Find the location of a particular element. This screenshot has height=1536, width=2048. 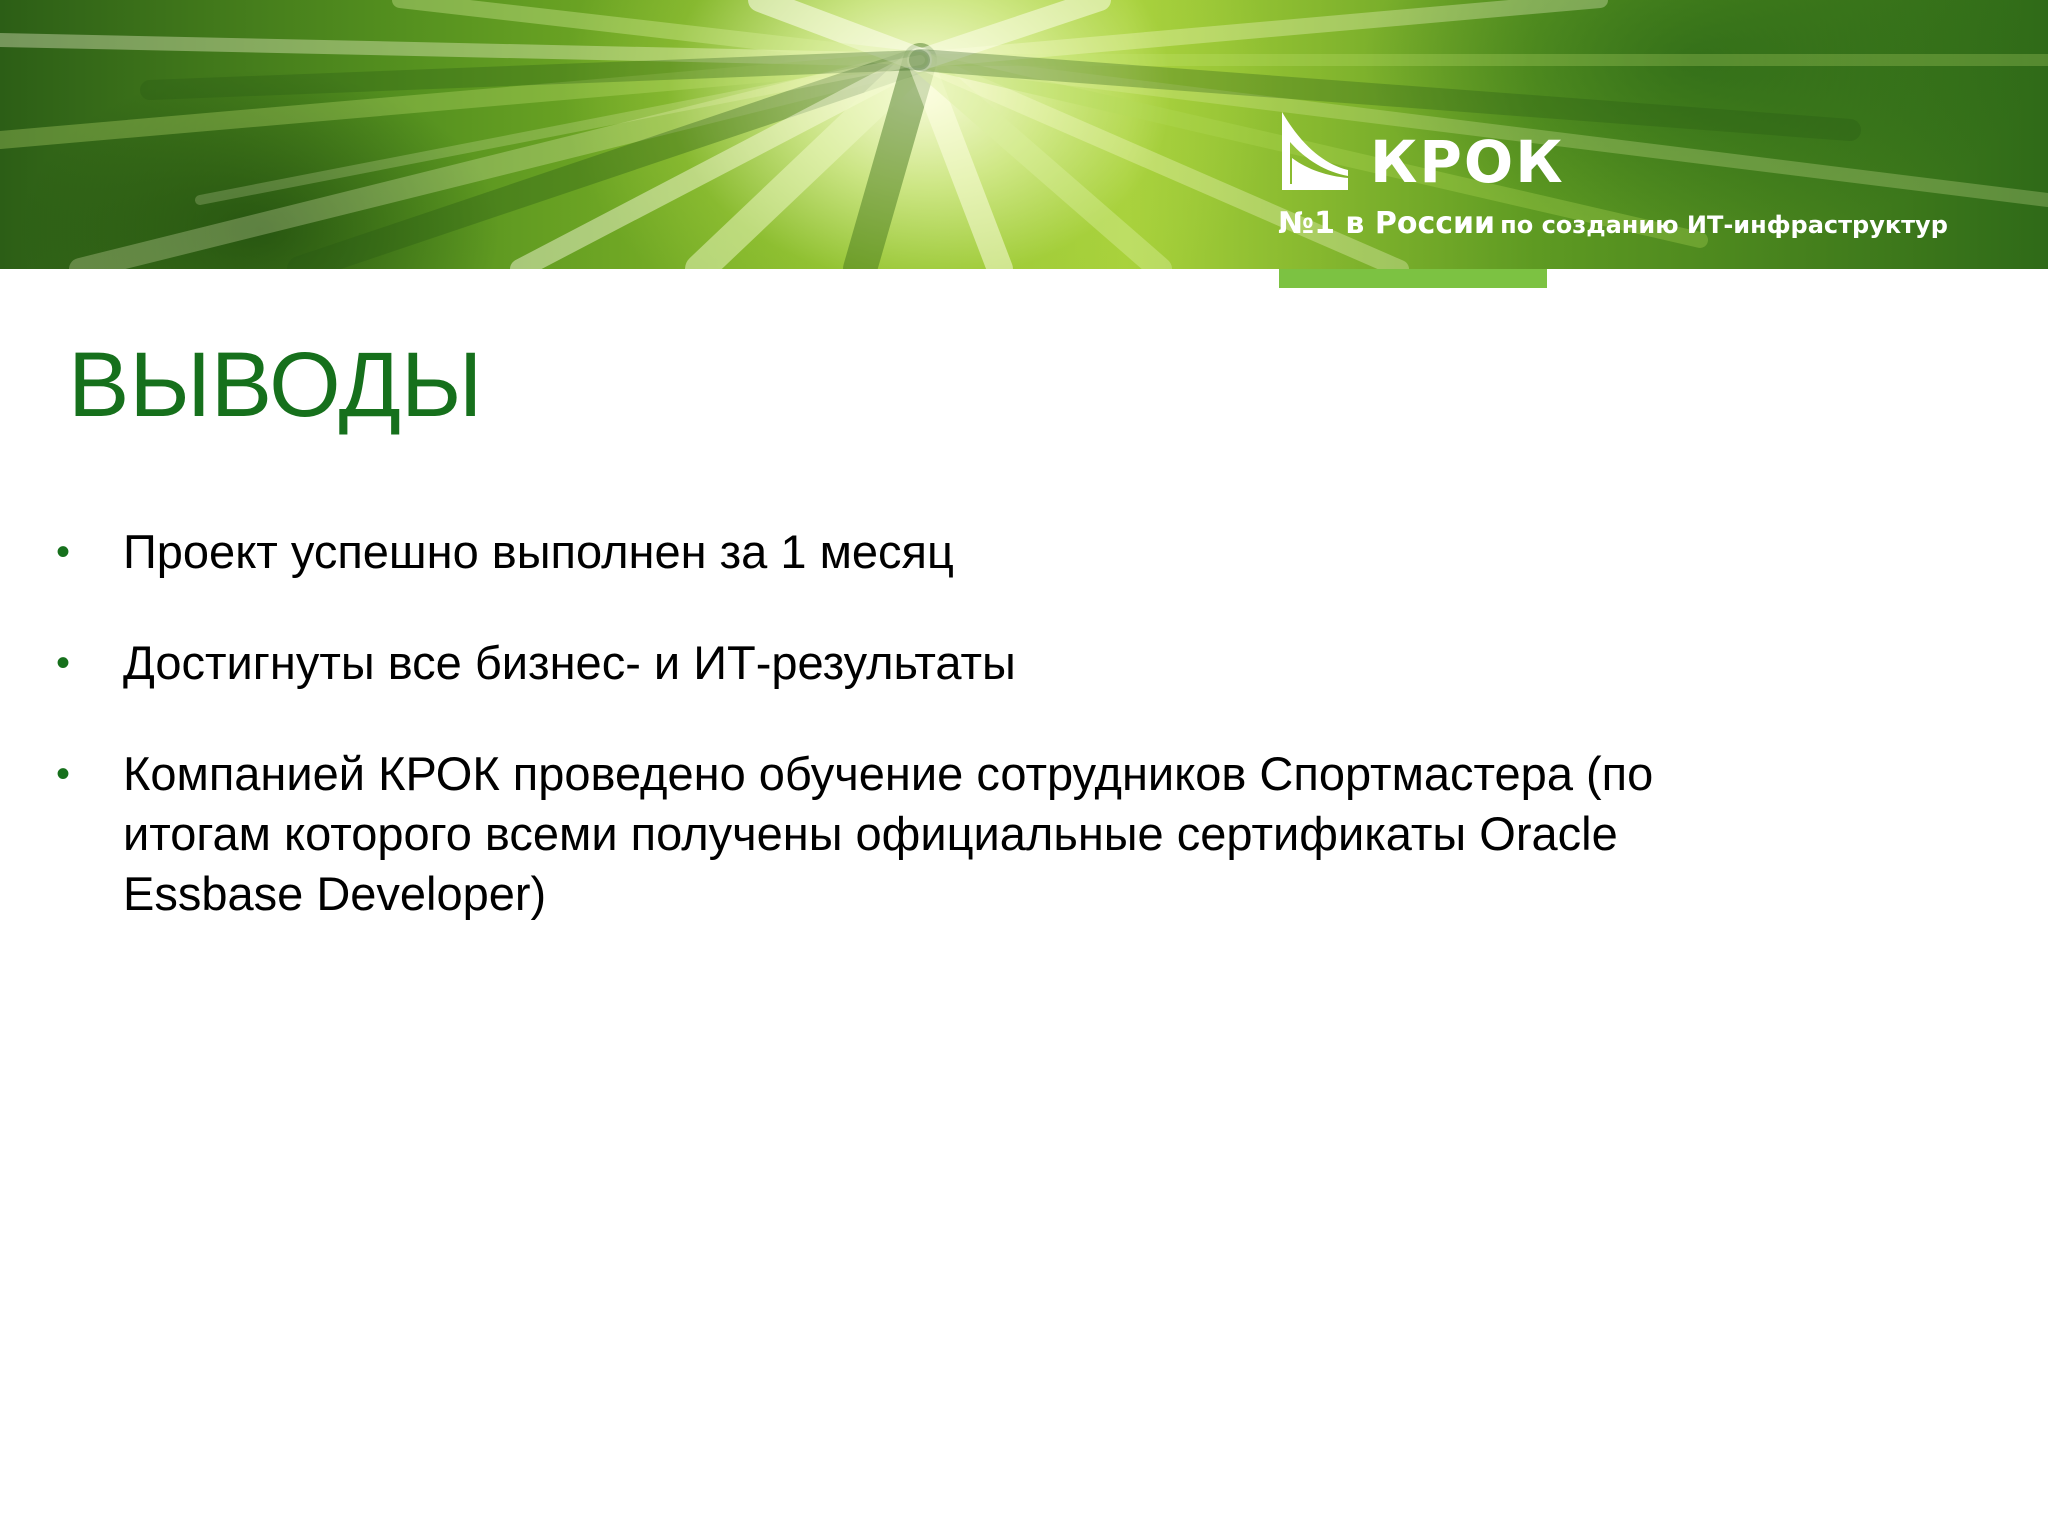

tagline-big: №1 в России is located at coordinates (1387, 223).